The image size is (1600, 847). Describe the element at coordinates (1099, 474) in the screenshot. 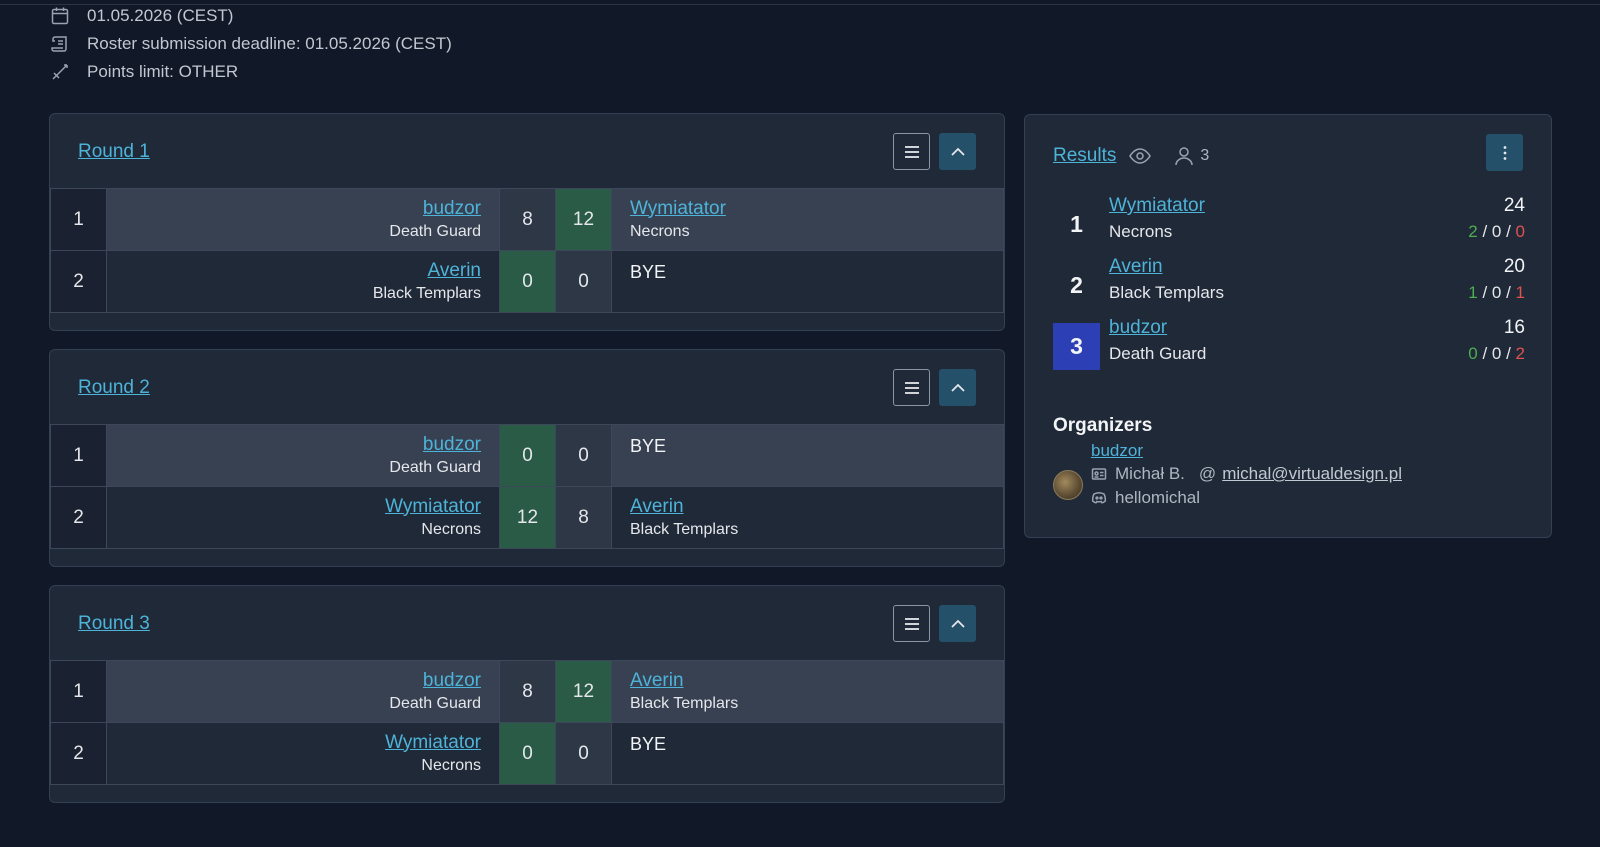

I see `id-card-icon` at that location.